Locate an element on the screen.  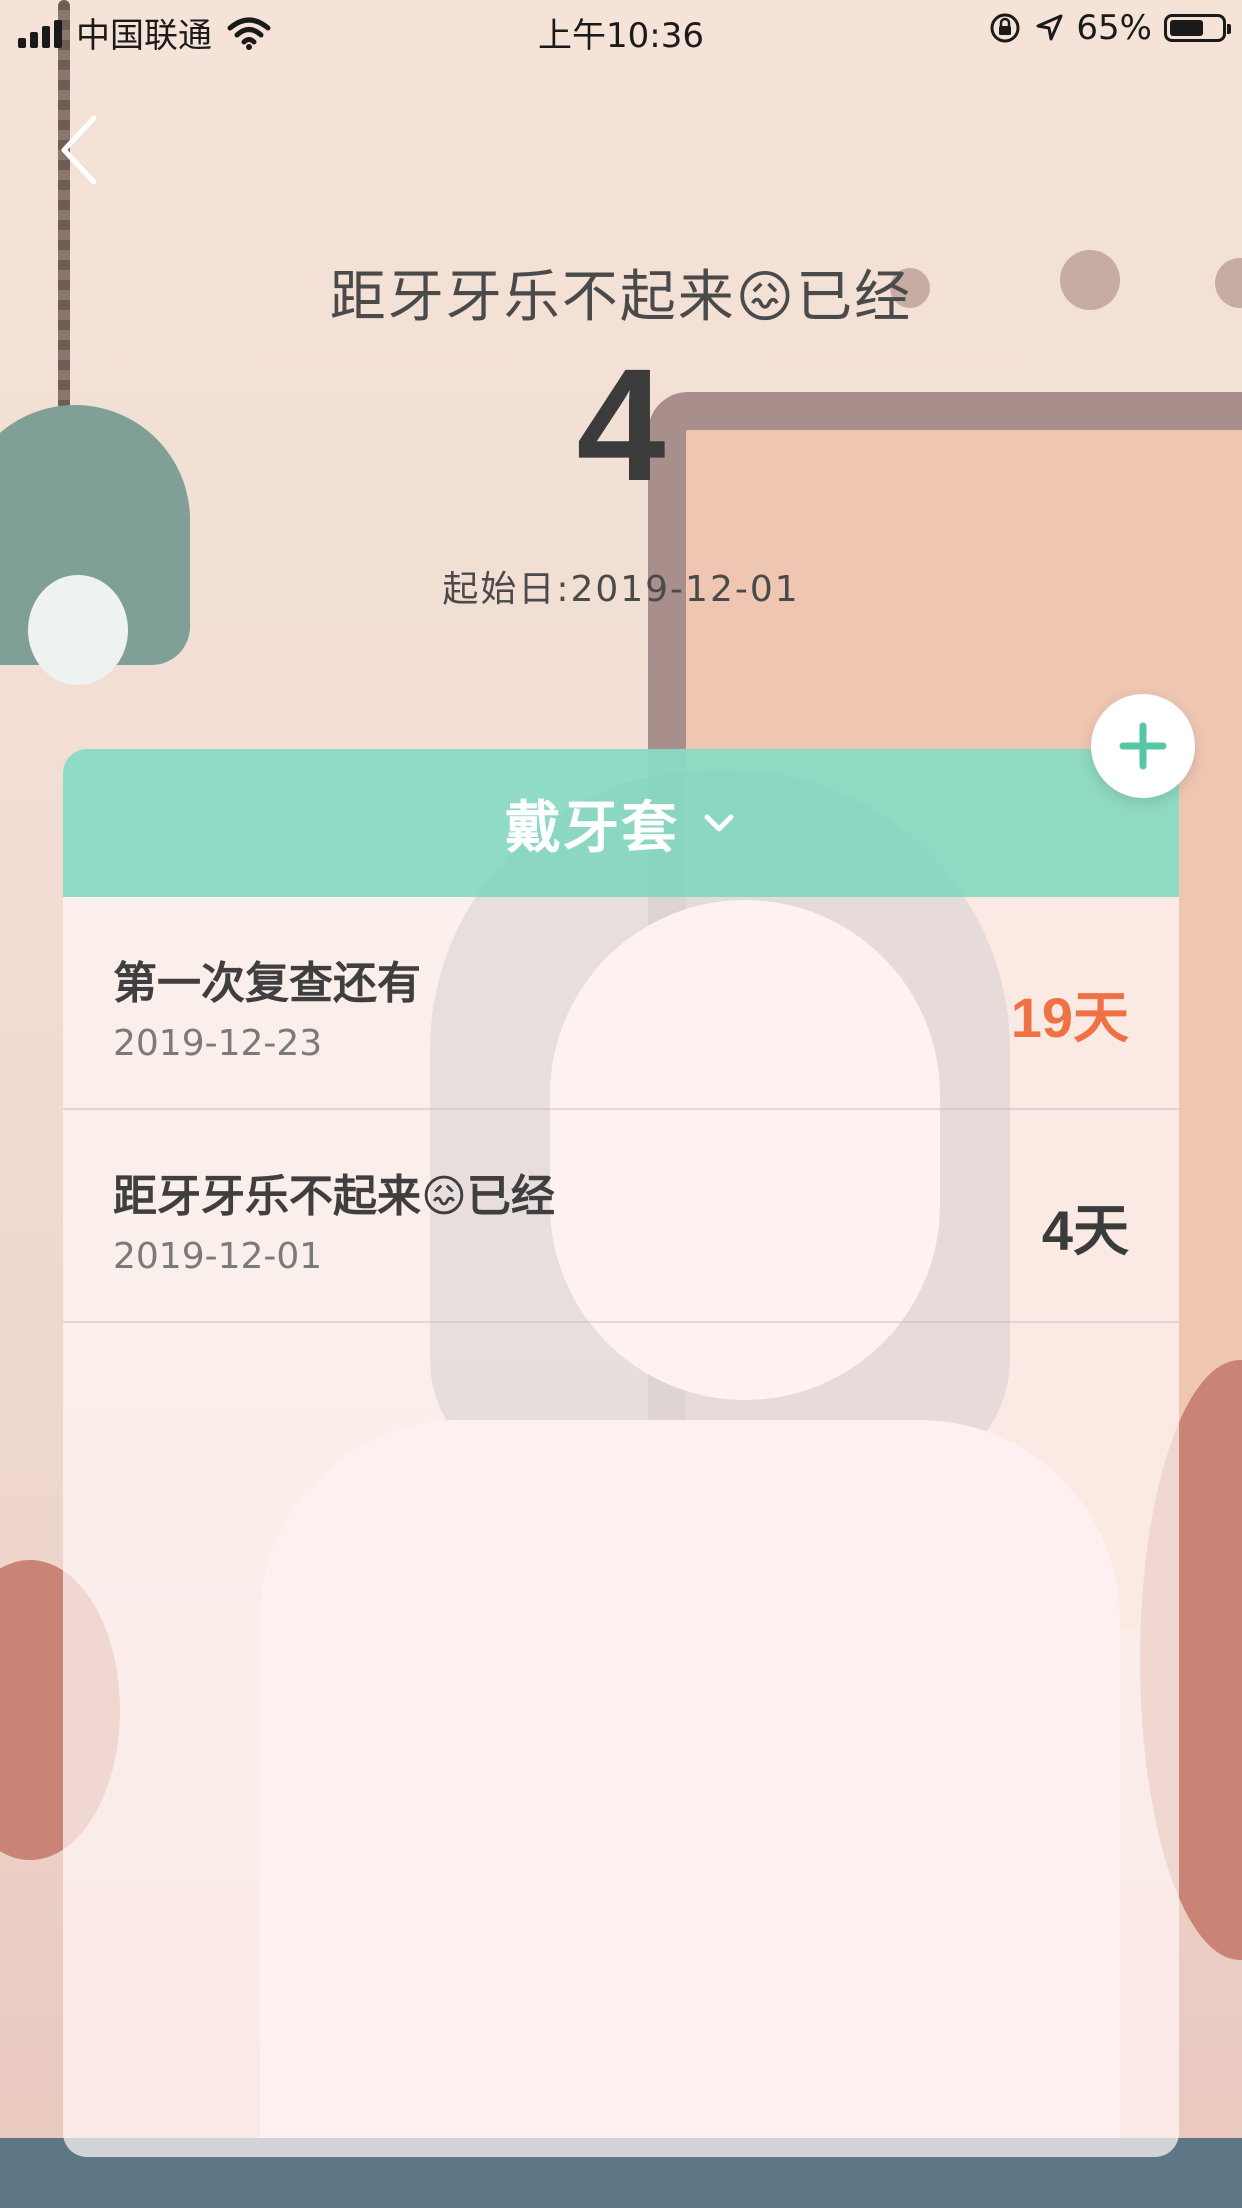
chevron-down-icon is located at coordinates (719, 823).